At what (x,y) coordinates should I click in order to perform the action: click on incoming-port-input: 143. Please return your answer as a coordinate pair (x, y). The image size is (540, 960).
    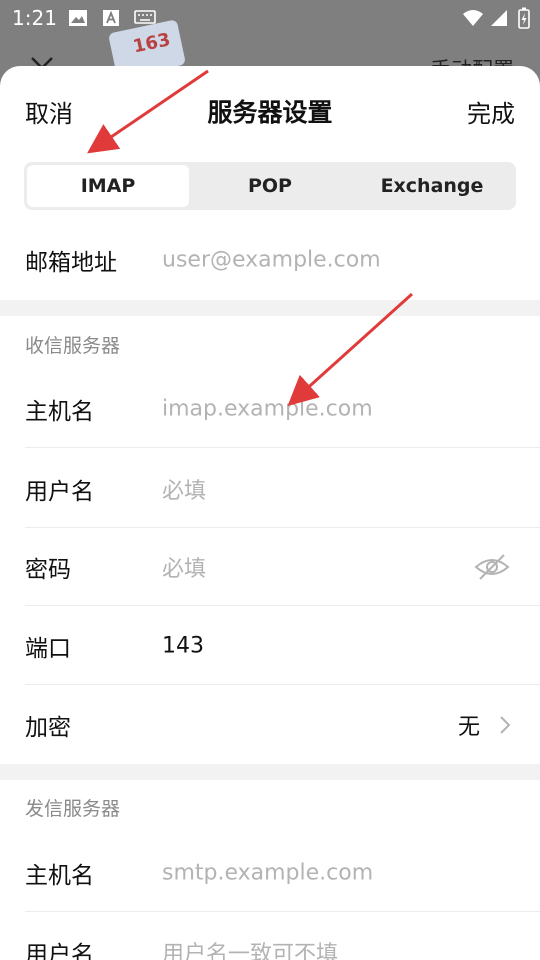
    Looking at the image, I should click on (183, 645).